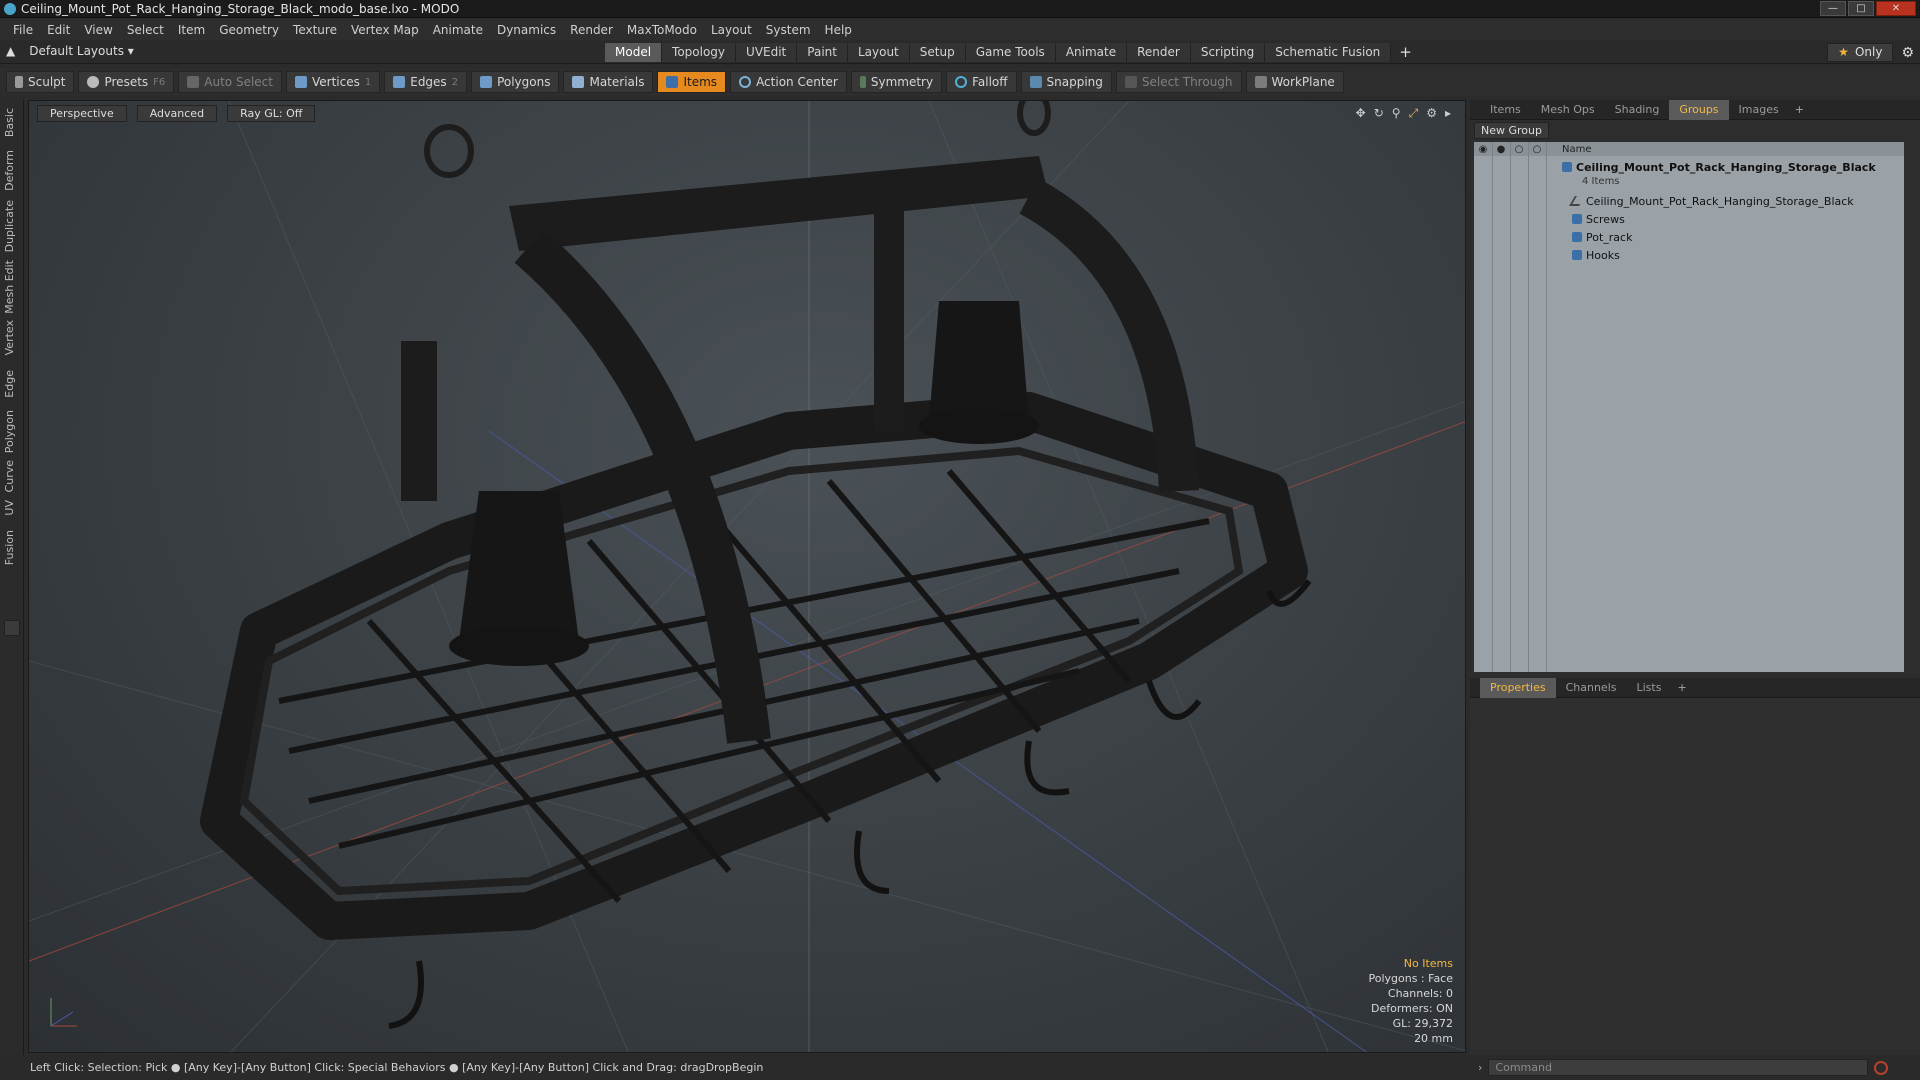 The image size is (1920, 1080). I want to click on items-label: Items, so click(700, 82).